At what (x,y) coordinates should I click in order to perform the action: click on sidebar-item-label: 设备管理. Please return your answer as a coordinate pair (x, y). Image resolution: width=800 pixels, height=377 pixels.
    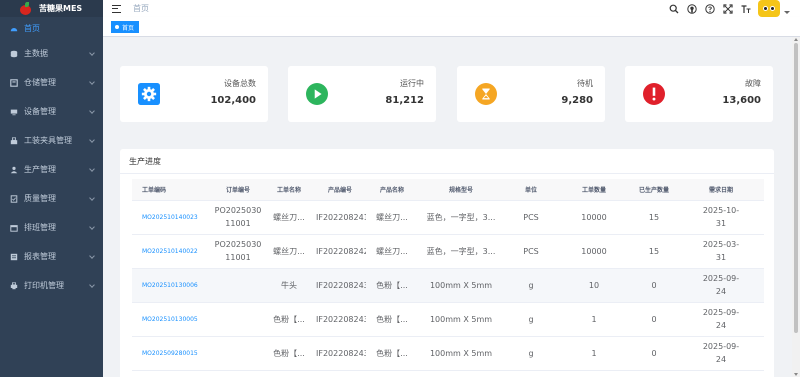
    Looking at the image, I should click on (40, 111).